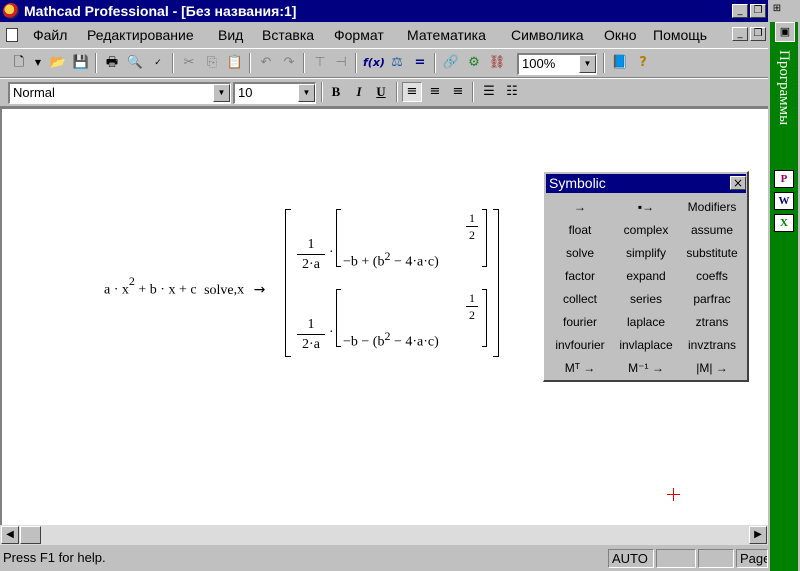  I want to click on zoom-select: 100% ▼, so click(557, 64).